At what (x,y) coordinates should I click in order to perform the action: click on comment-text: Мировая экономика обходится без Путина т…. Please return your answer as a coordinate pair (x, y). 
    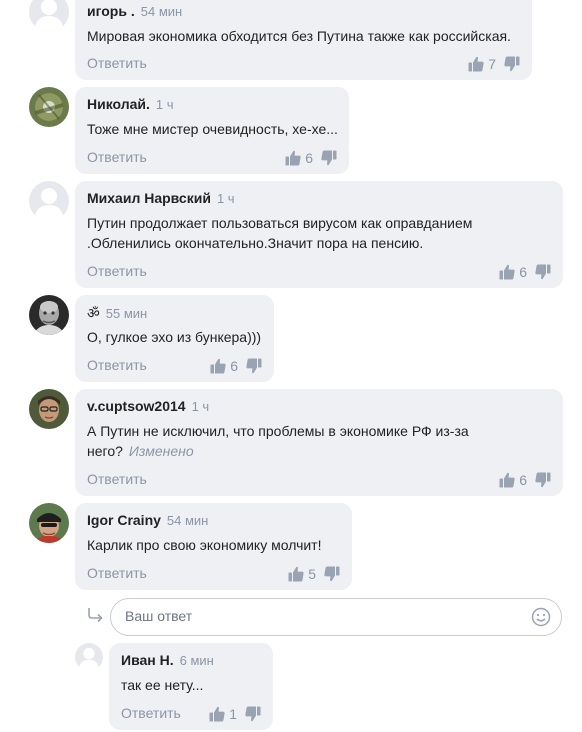
    Looking at the image, I should click on (299, 36).